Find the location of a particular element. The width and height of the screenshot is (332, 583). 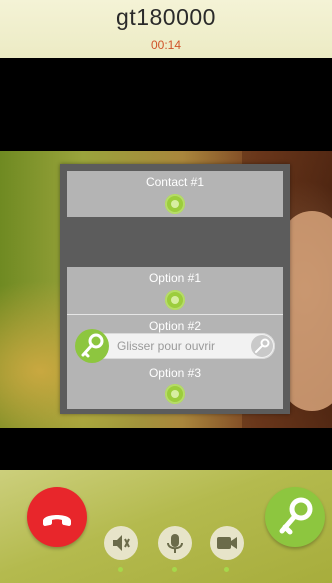

camera-icon is located at coordinates (227, 543).